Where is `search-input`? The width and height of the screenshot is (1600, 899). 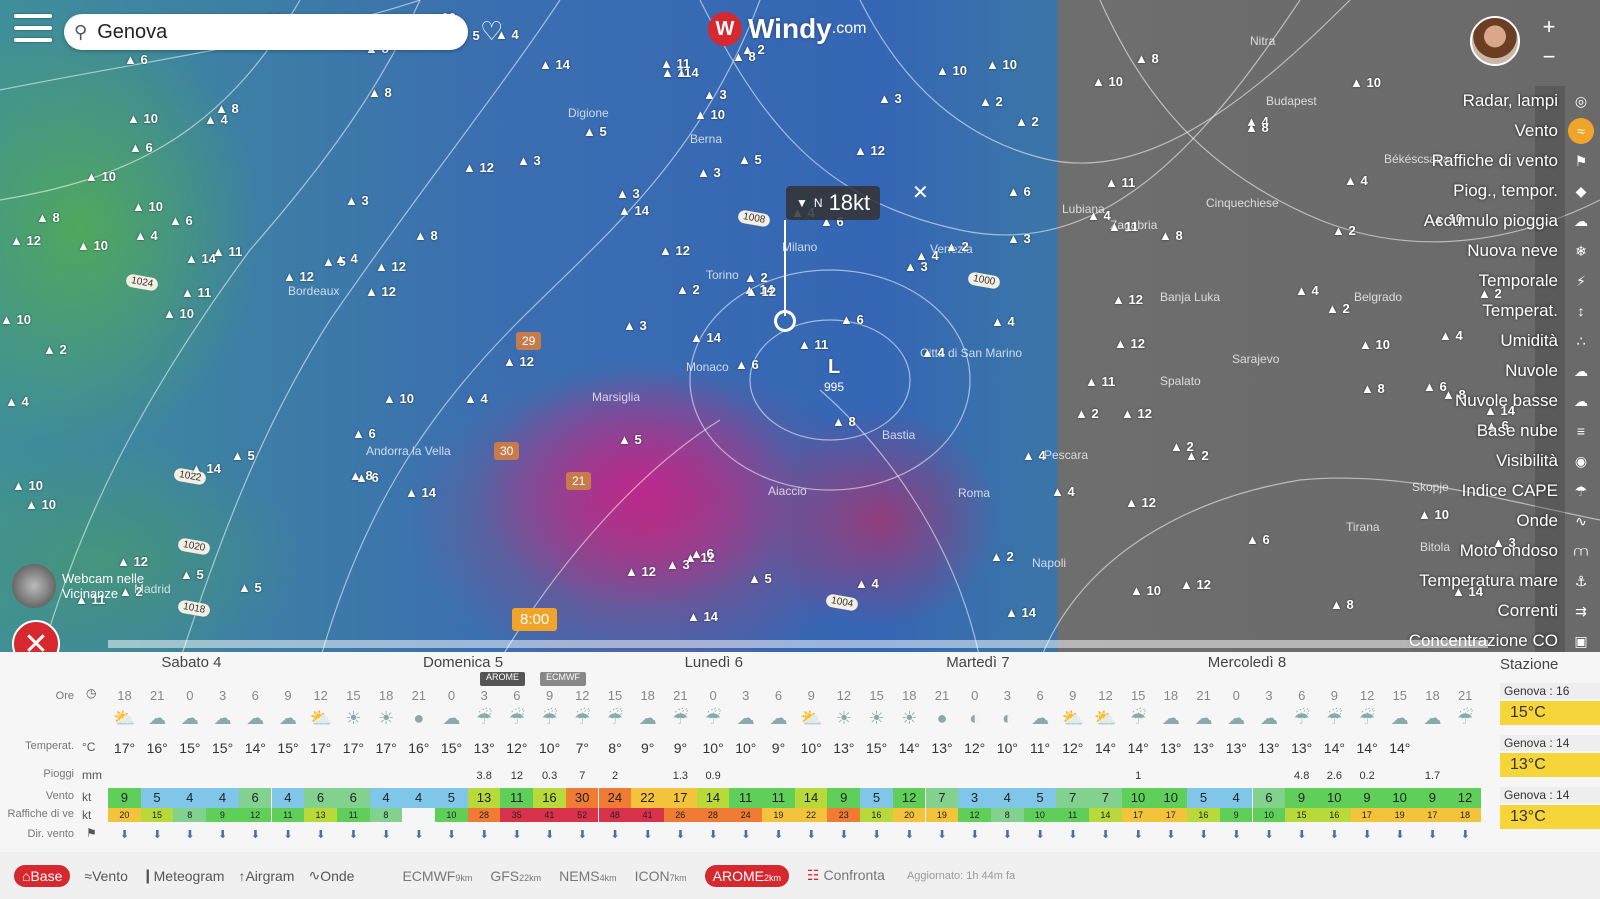
search-input is located at coordinates (267, 32).